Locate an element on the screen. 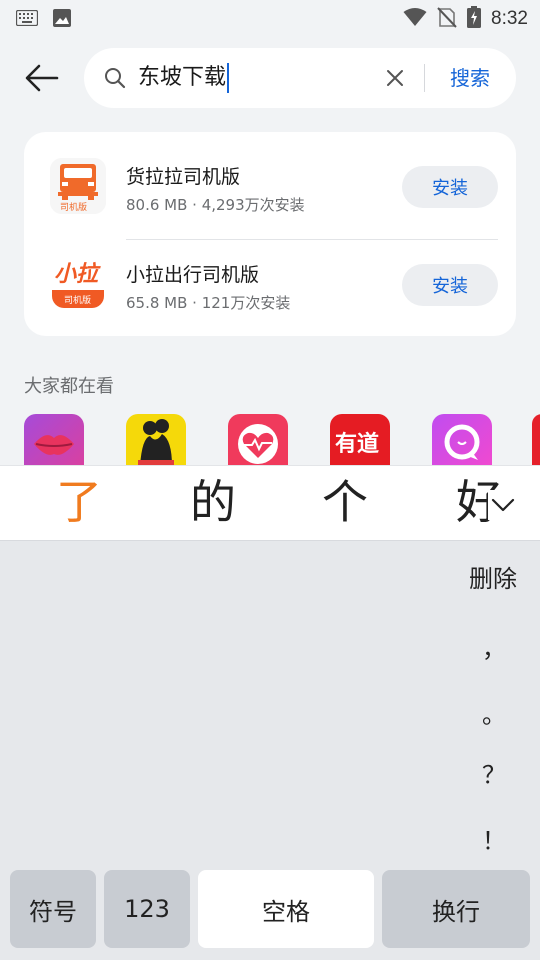 The height and width of the screenshot is (960, 540). chat-bubble-app-icon is located at coordinates (462, 440).